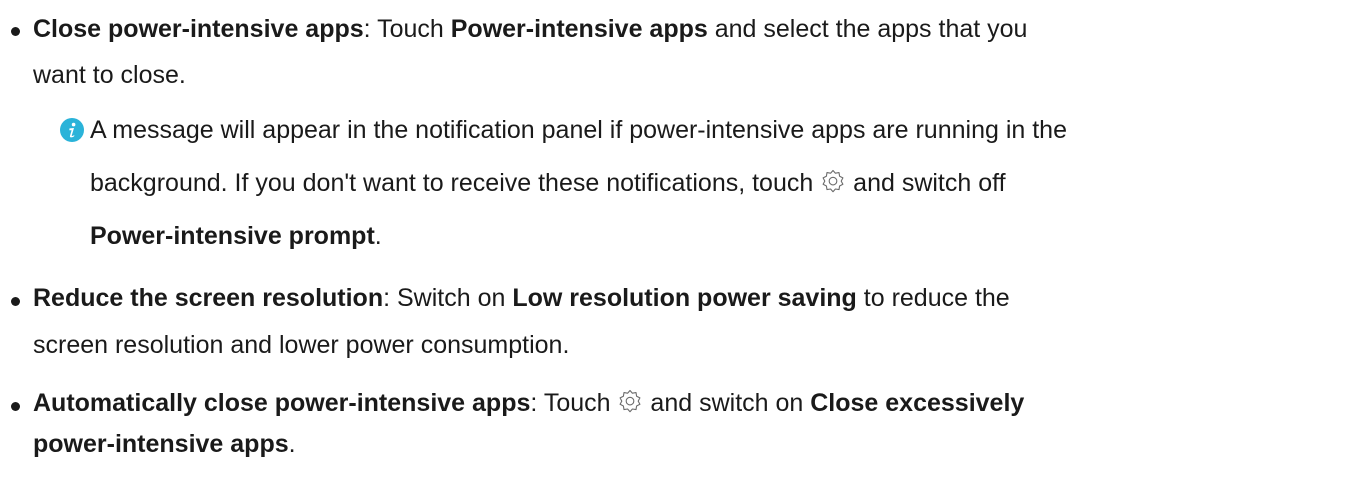 The height and width of the screenshot is (485, 1346). What do you see at coordinates (161, 444) in the screenshot?
I see `setting-name: power-intensive apps` at bounding box center [161, 444].